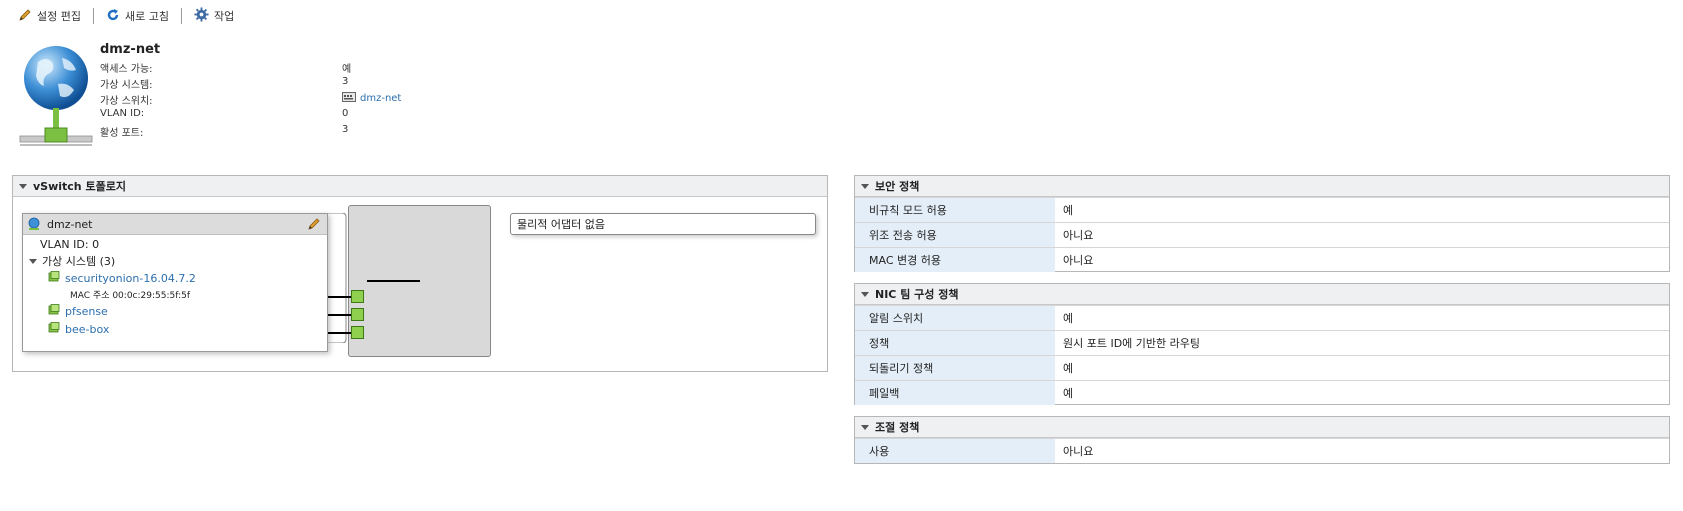  I want to click on policy-row: 사용 아니요, so click(1262, 450).